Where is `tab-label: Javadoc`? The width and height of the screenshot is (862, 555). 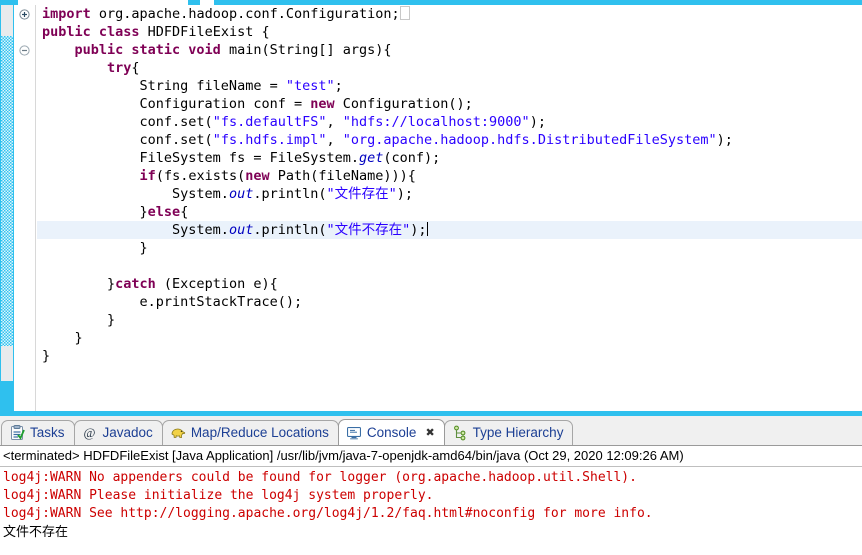 tab-label: Javadoc is located at coordinates (127, 433).